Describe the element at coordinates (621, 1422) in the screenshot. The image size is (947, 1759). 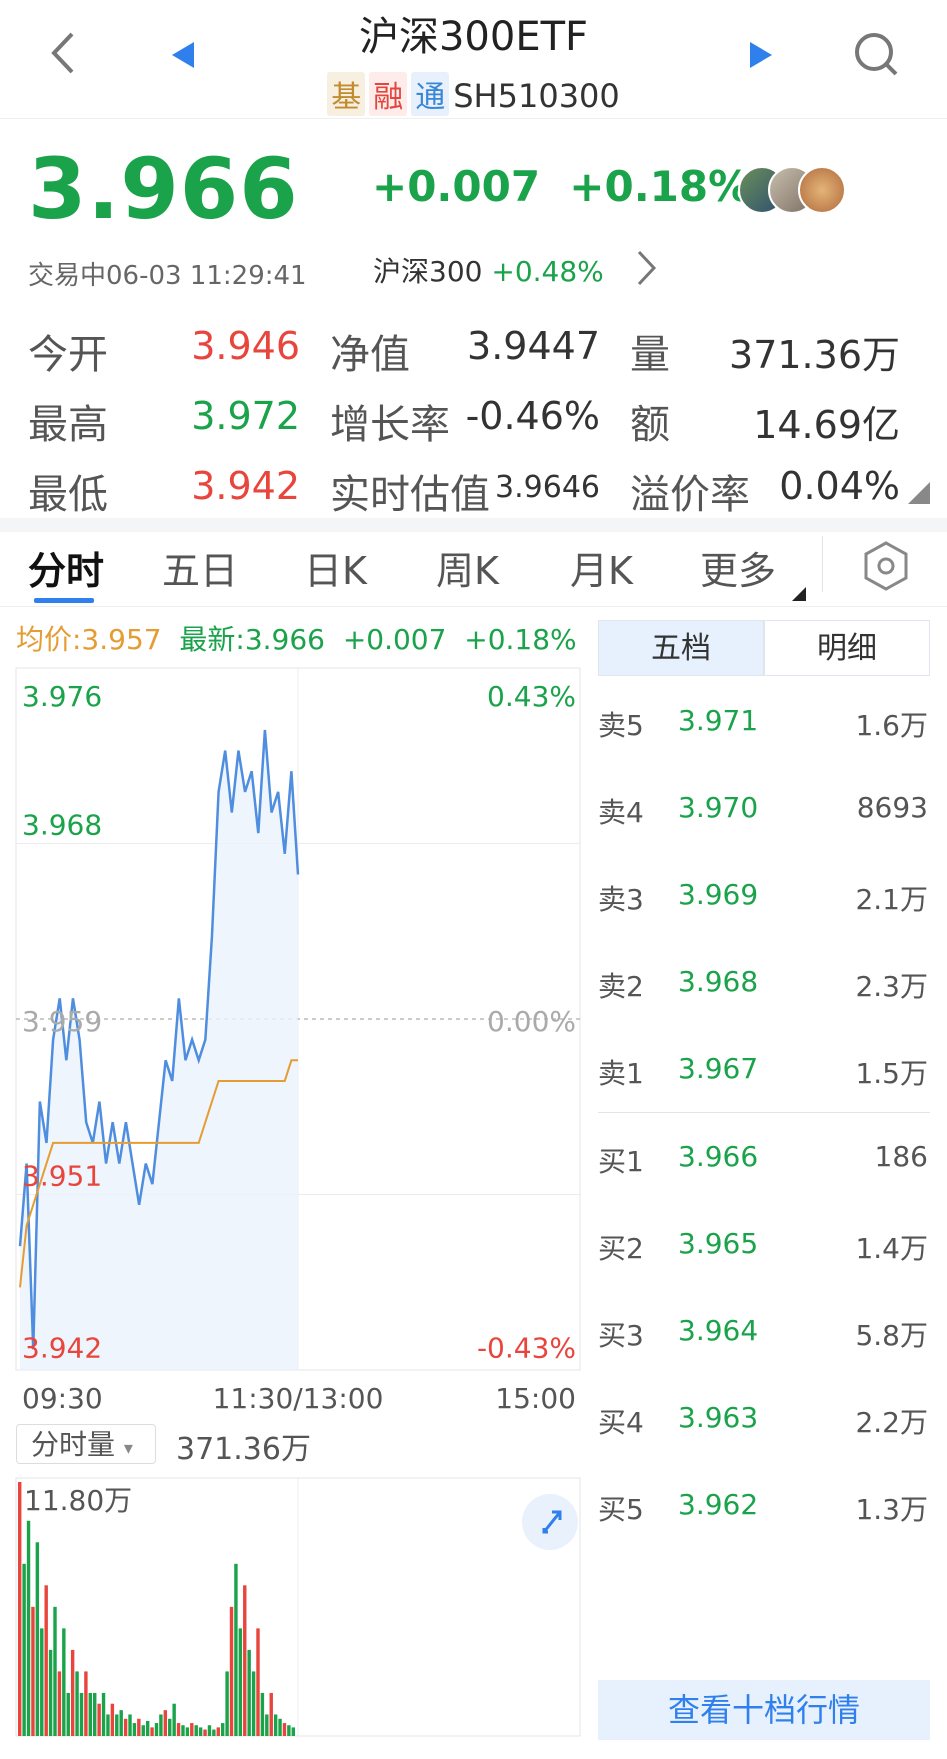
I see `buy-level-label: 买4` at that location.